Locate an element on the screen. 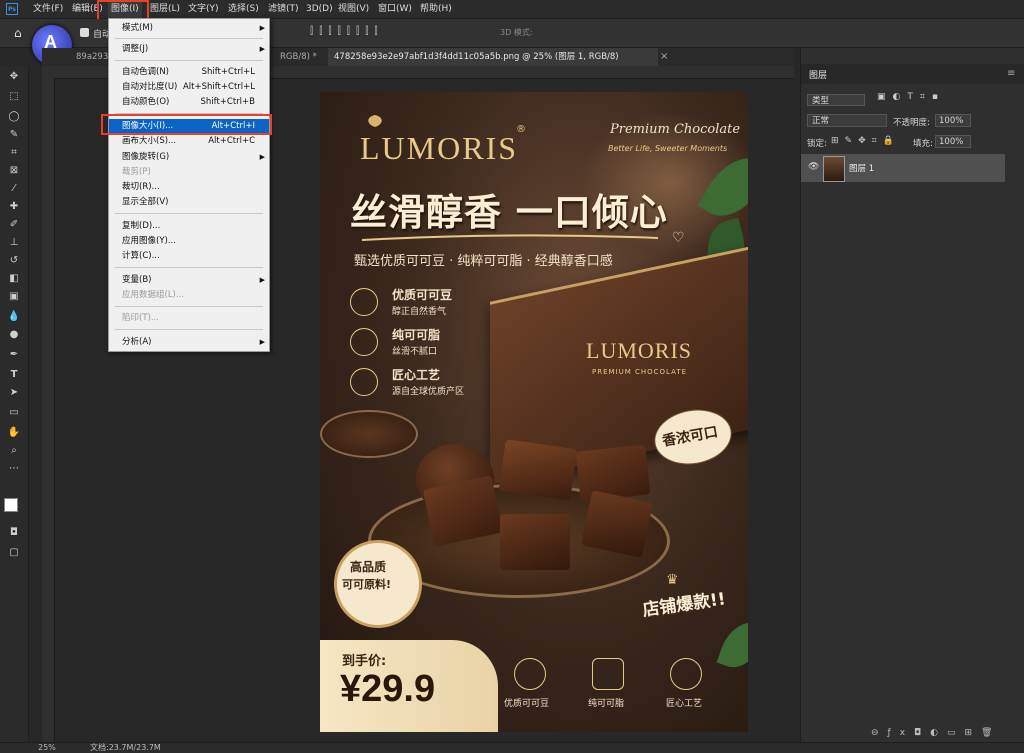 Image resolution: width=1024 pixels, height=753 pixels. menu-item-label: 模式(M) is located at coordinates (137, 28).